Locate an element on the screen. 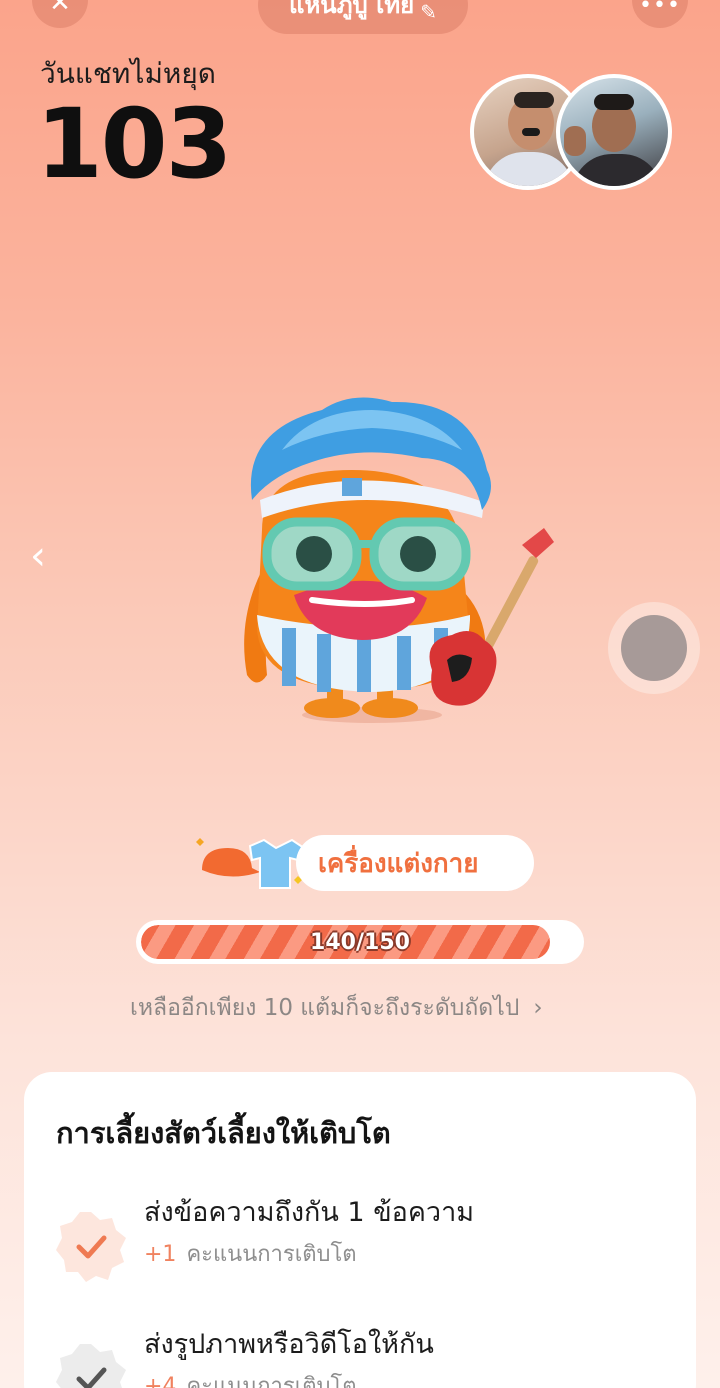 The width and height of the screenshot is (720, 1388). progress-text: 140/150 is located at coordinates (360, 942).